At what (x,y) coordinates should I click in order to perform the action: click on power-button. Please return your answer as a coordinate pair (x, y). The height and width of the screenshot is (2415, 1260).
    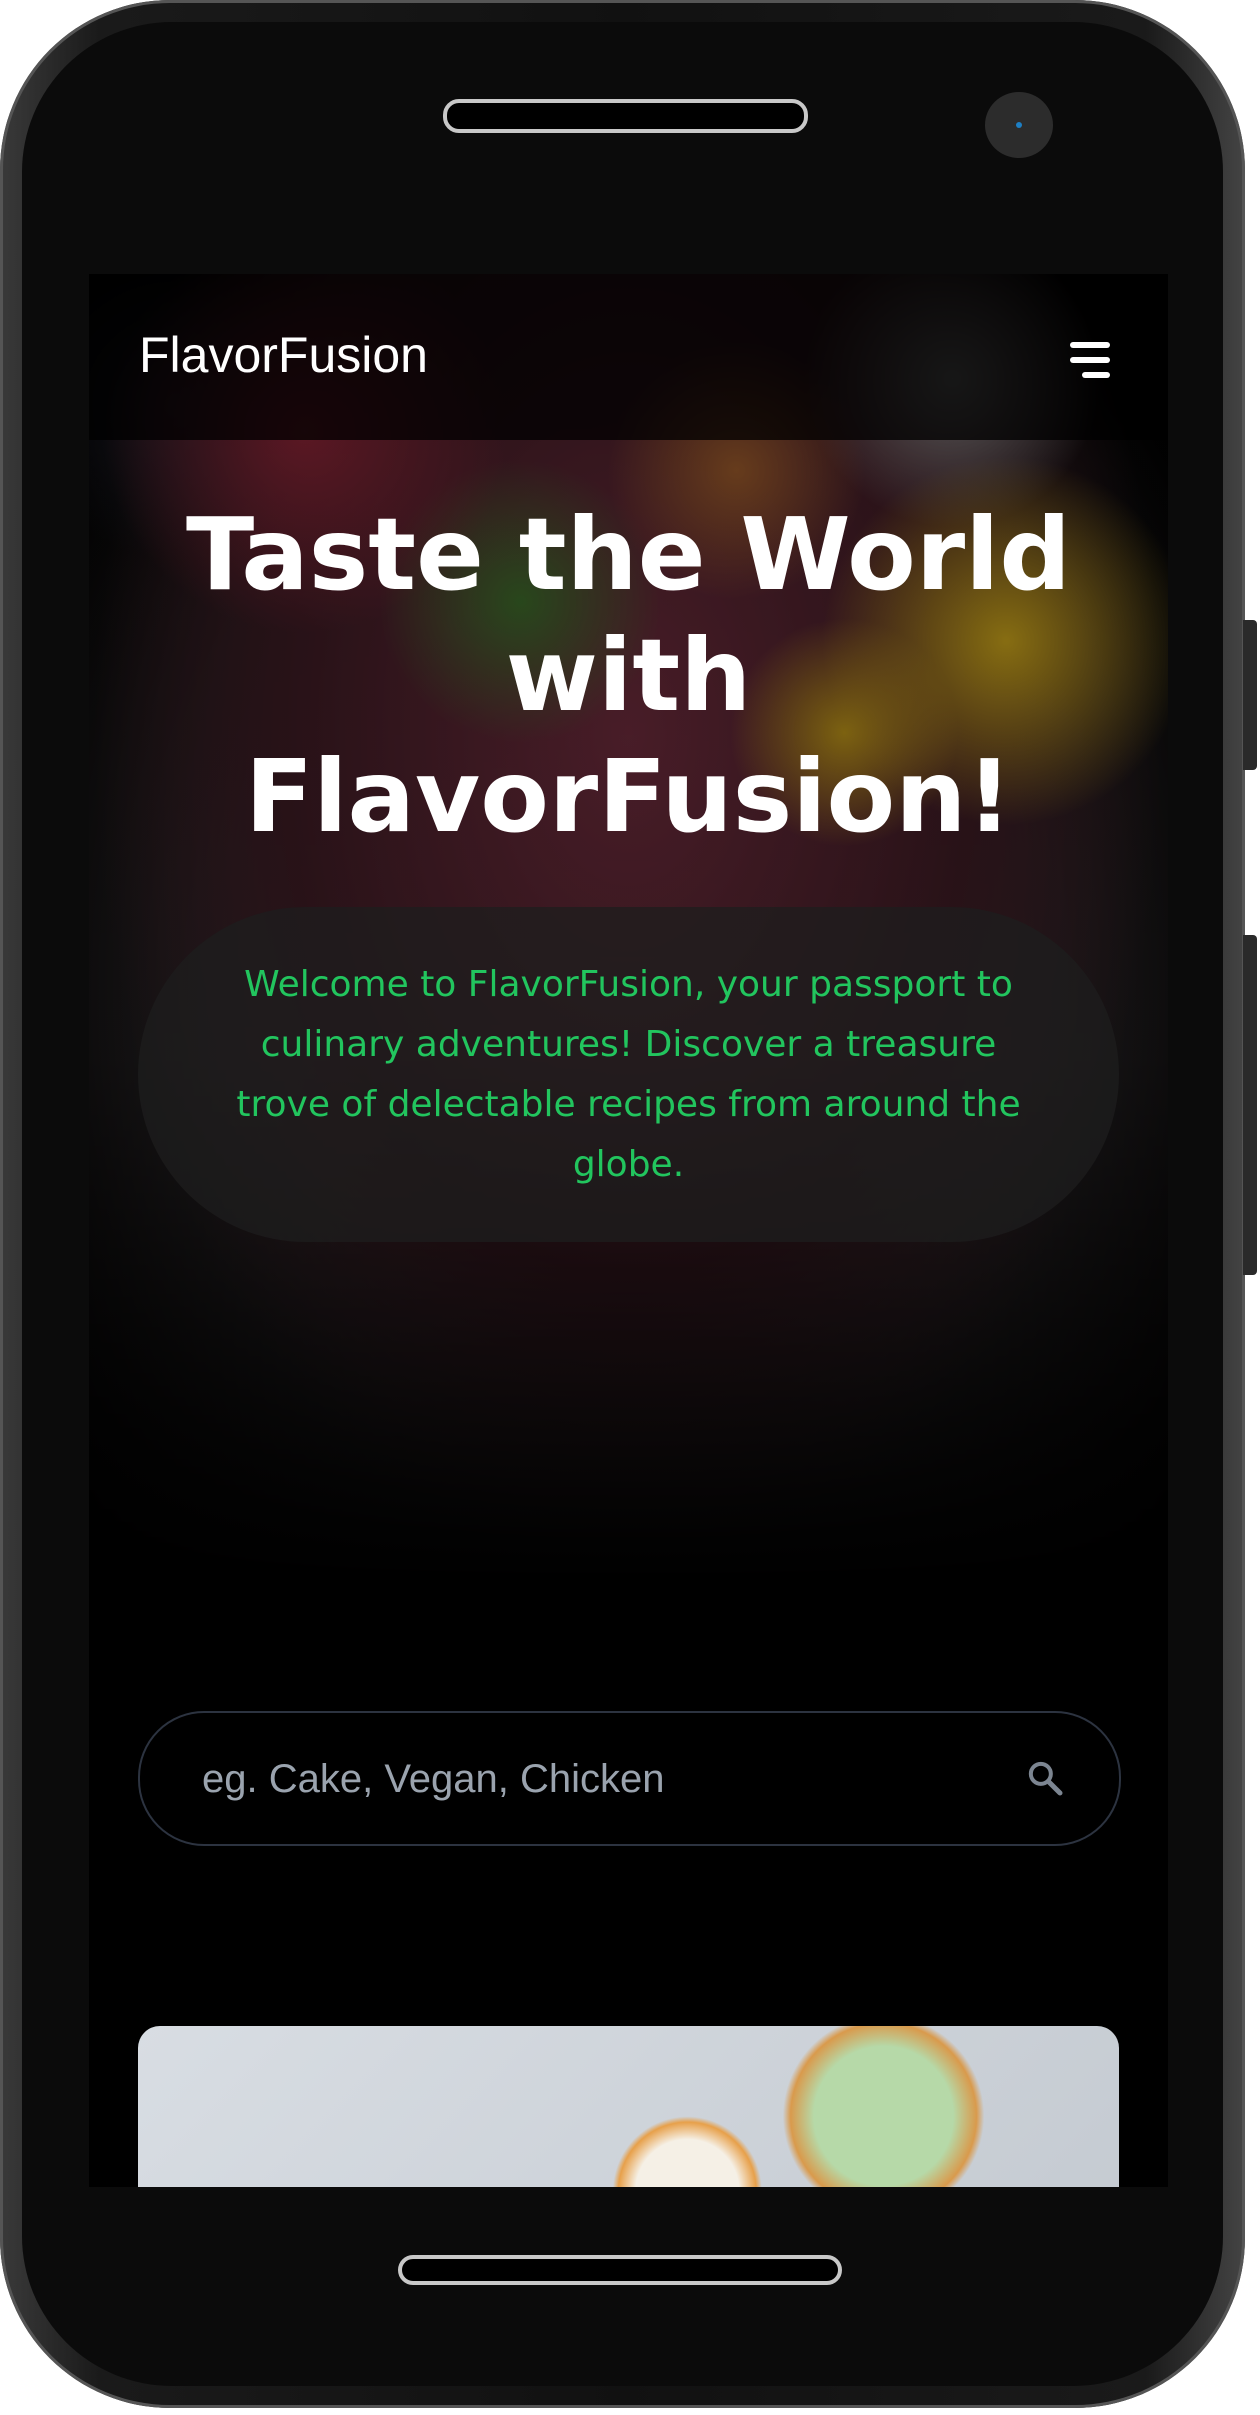
    Looking at the image, I should click on (1250, 1105).